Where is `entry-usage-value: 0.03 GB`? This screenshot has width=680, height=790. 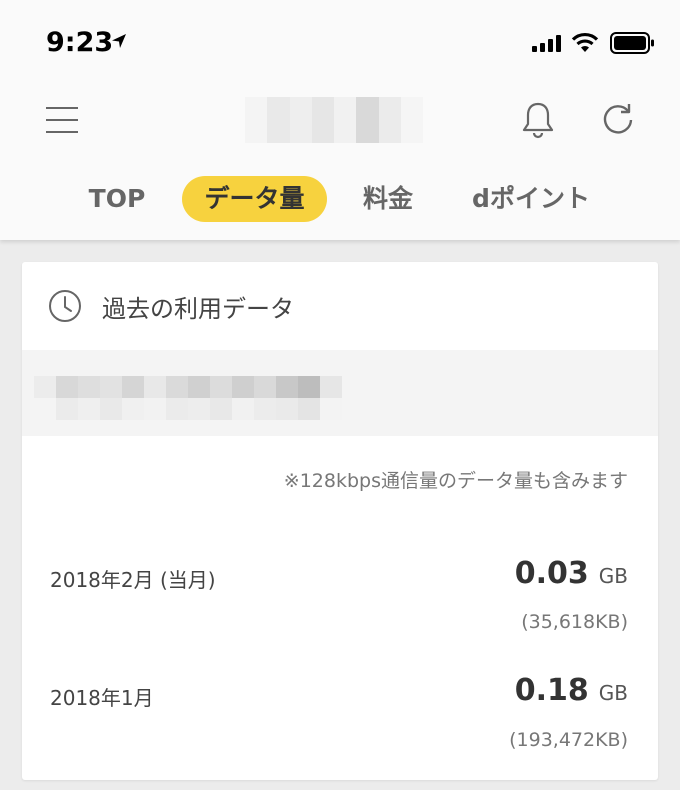
entry-usage-value: 0.03 GB is located at coordinates (571, 573).